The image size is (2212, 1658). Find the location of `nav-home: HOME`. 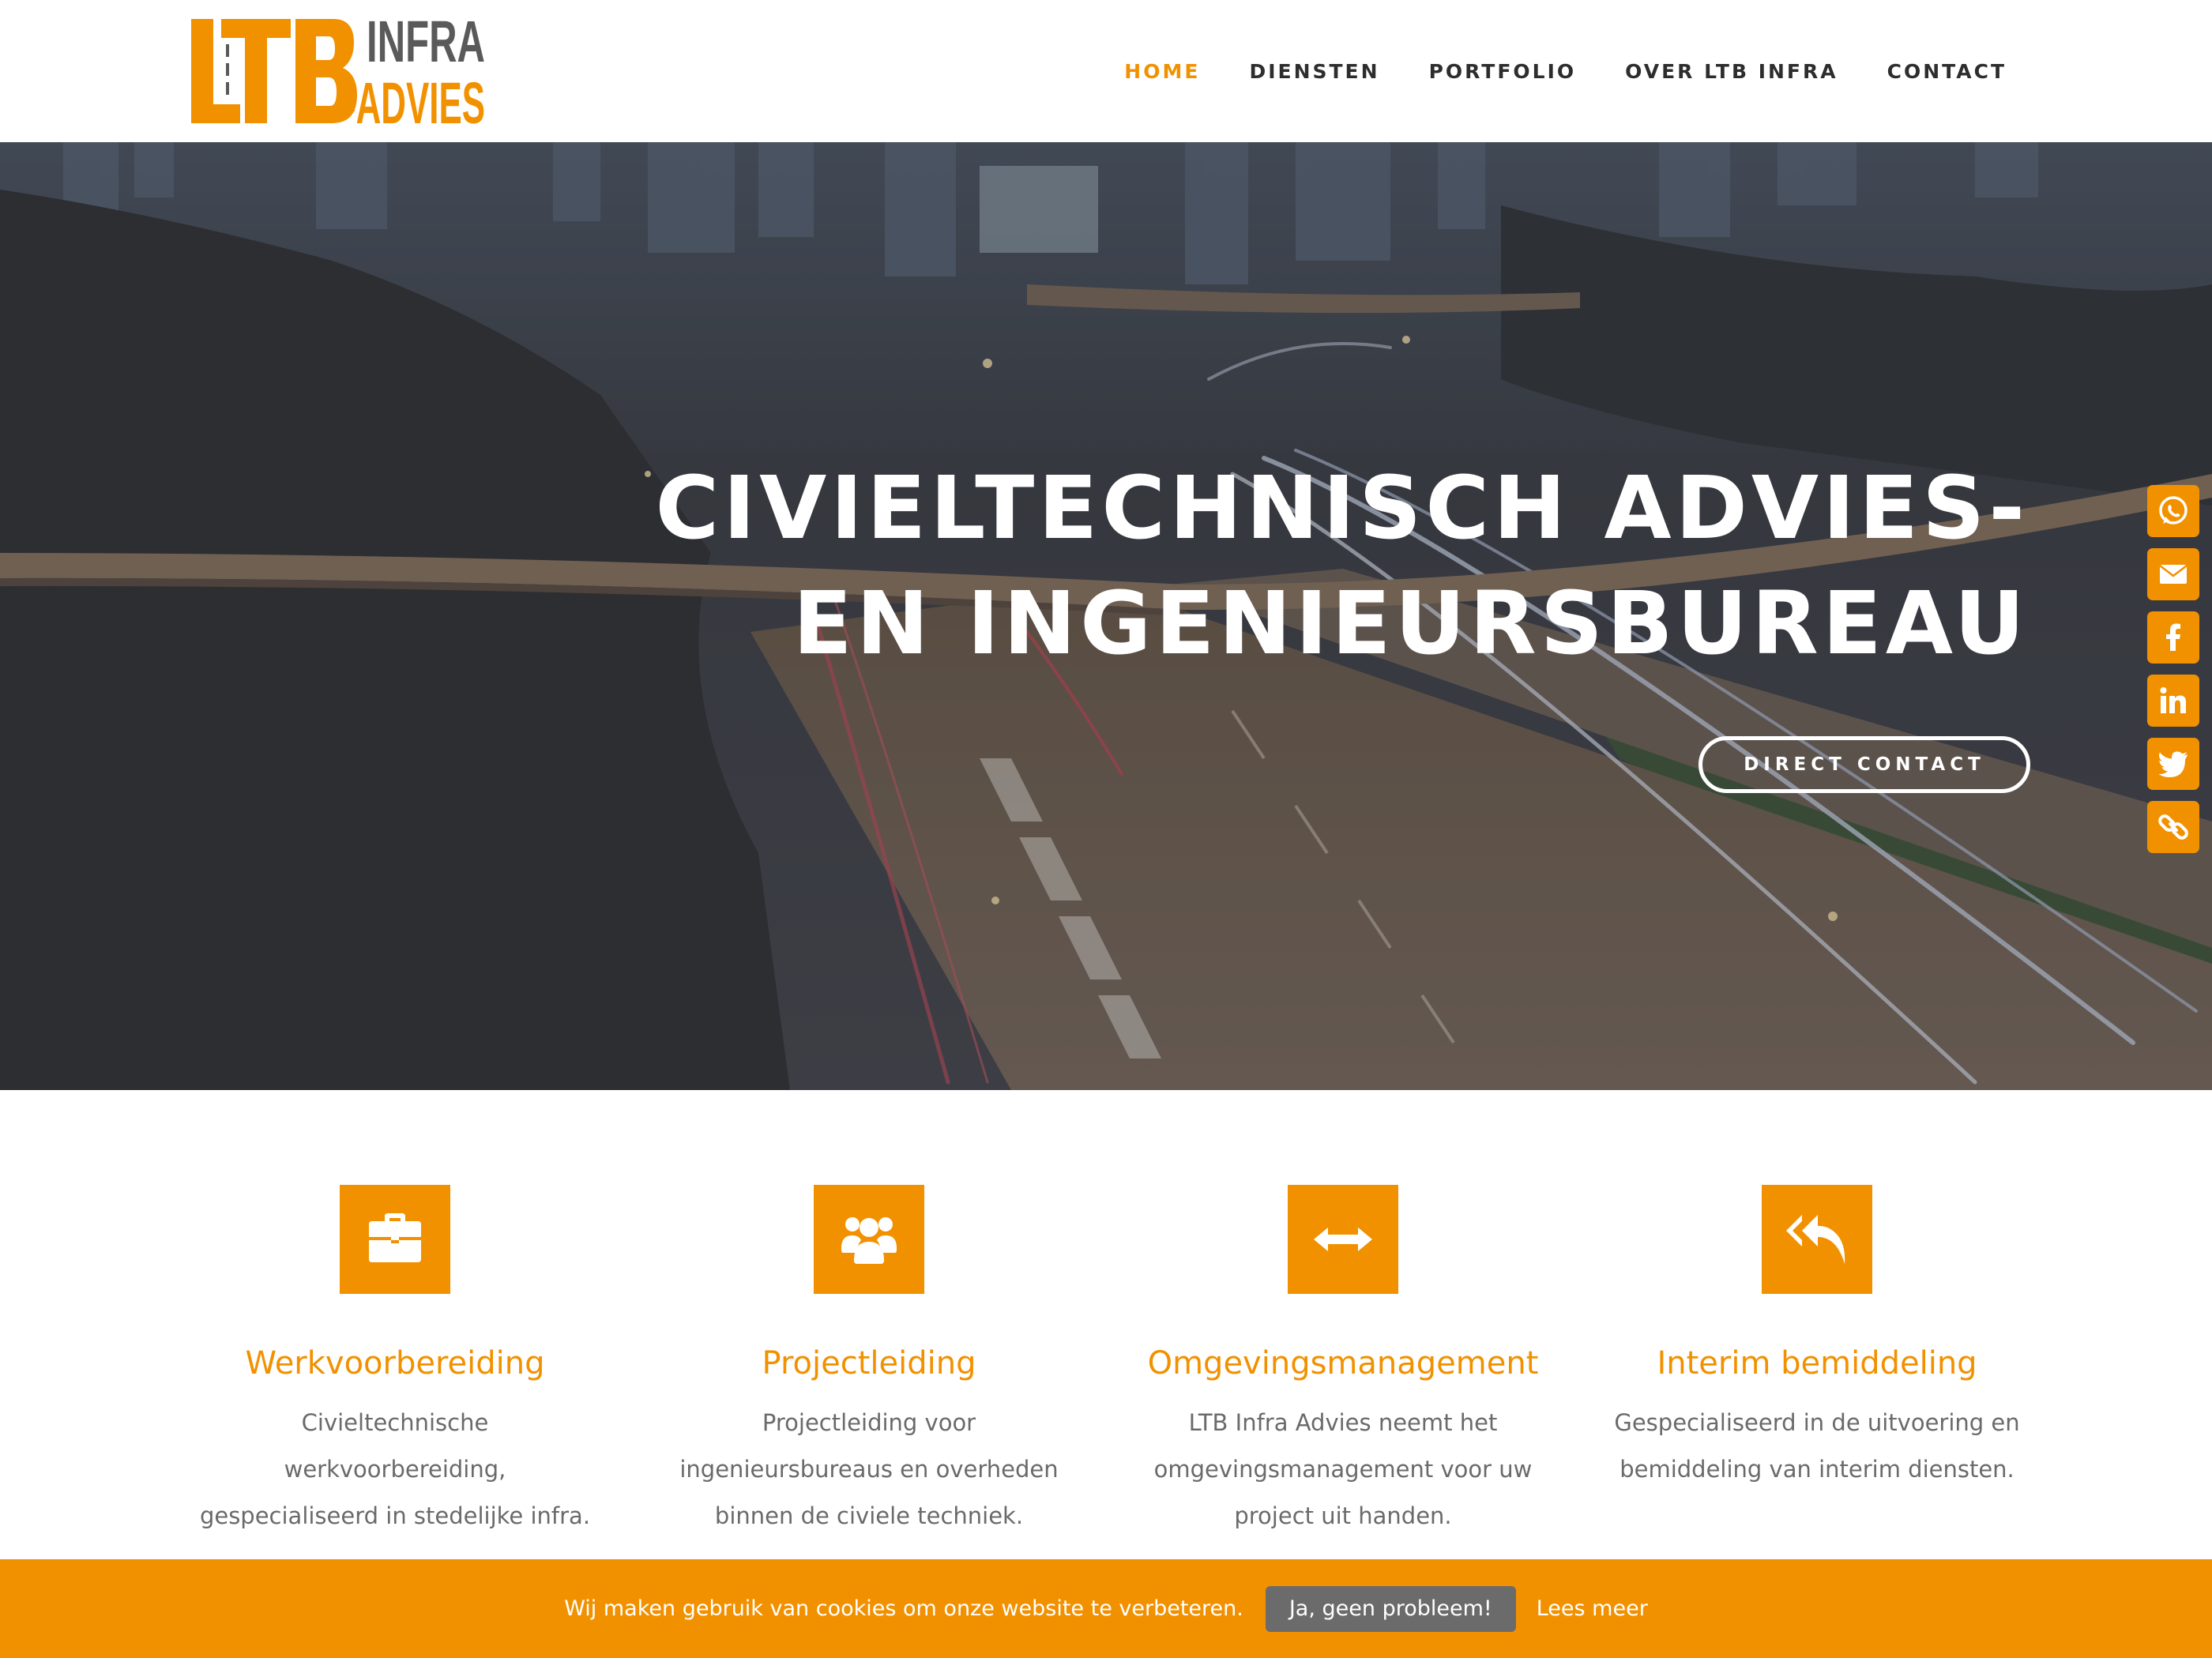

nav-home: HOME is located at coordinates (1162, 71).